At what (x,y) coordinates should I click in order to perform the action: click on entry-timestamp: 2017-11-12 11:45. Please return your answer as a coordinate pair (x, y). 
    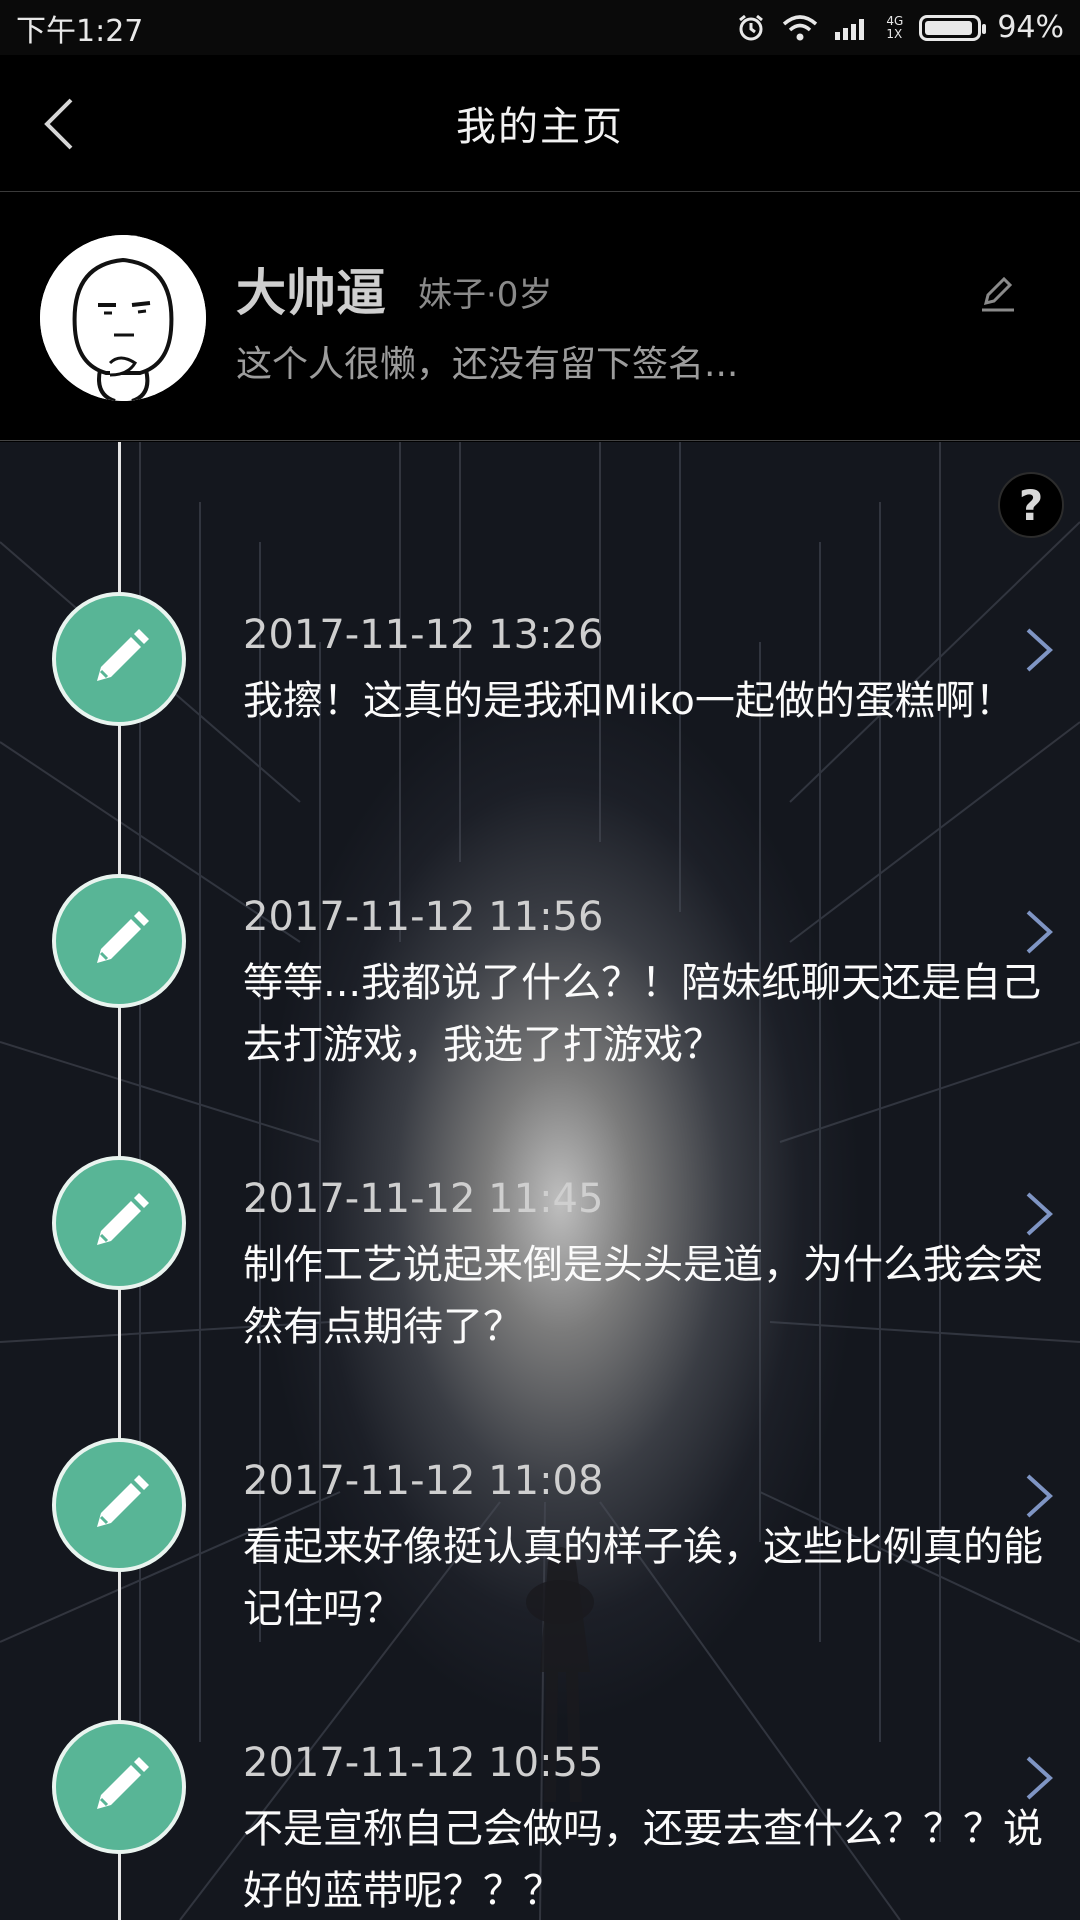
    Looking at the image, I should click on (423, 1199).